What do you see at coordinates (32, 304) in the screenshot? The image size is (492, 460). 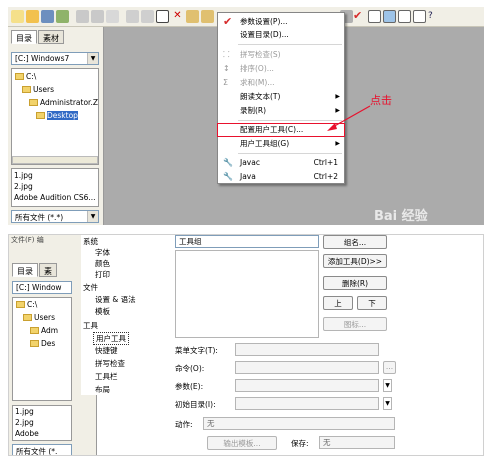 I see `tree-node-label: C:\` at bounding box center [32, 304].